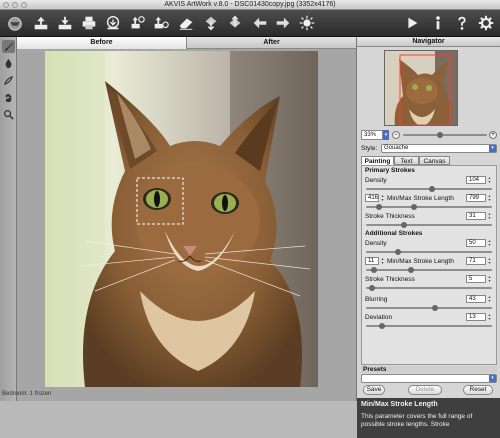  What do you see at coordinates (377, 160) in the screenshot?
I see `tab-painting: Painting` at bounding box center [377, 160].